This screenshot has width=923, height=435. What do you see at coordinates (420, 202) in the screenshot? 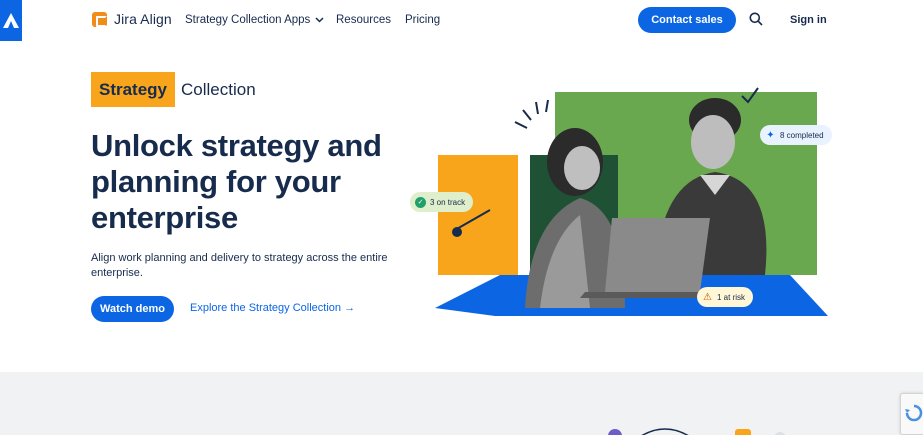
I see `check-circle-icon: ✓` at bounding box center [420, 202].